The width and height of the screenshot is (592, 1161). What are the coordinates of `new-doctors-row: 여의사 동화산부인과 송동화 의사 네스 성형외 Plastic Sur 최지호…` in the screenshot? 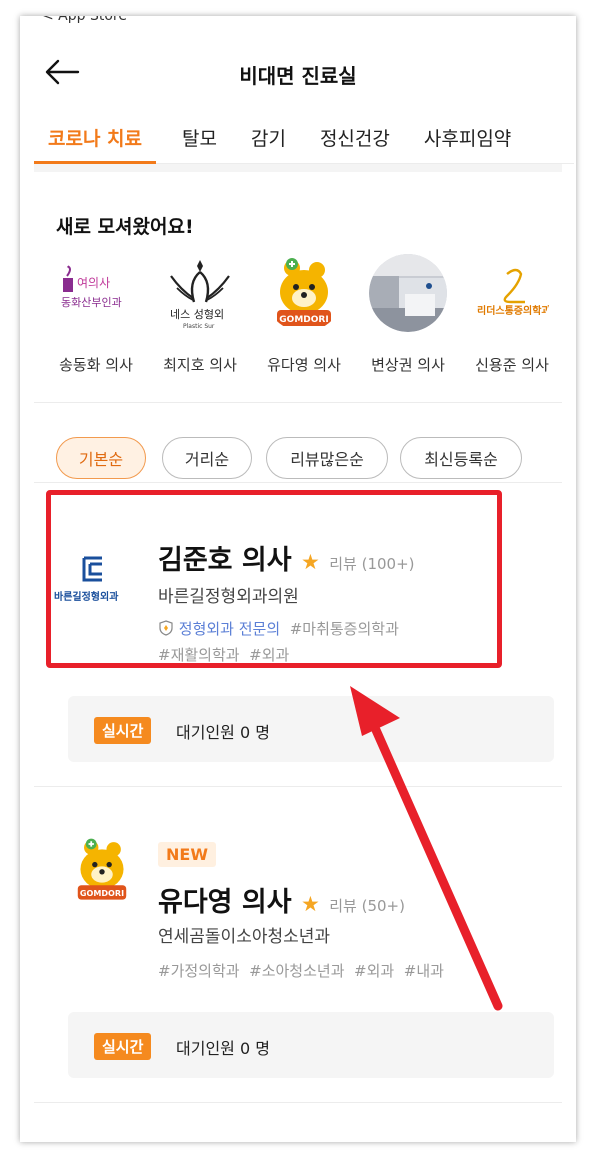 It's located at (304, 324).